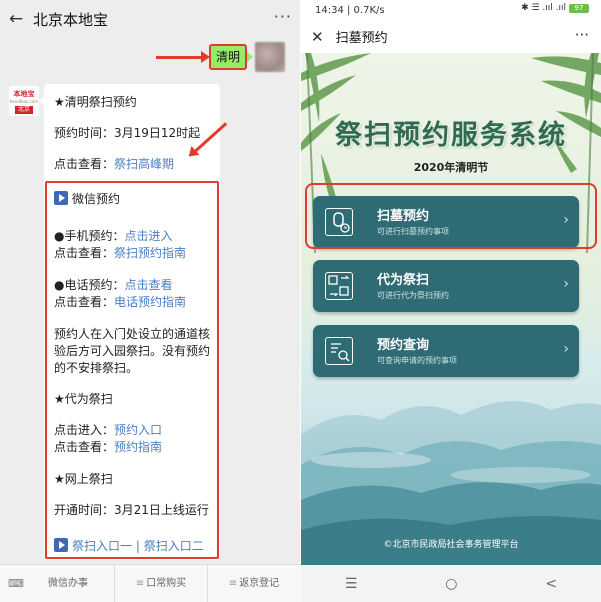  I want to click on back-icon: <, so click(551, 584).